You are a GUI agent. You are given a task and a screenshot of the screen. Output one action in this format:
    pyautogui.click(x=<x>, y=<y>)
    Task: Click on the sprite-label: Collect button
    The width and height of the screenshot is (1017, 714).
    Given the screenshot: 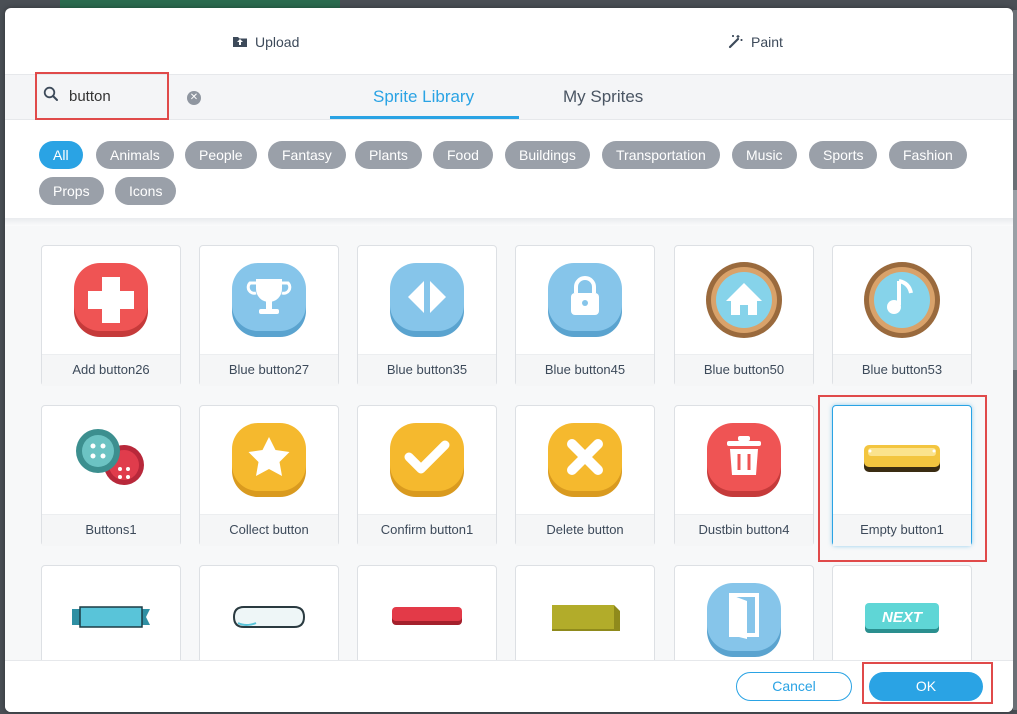 What is the action you would take?
    pyautogui.click(x=269, y=530)
    